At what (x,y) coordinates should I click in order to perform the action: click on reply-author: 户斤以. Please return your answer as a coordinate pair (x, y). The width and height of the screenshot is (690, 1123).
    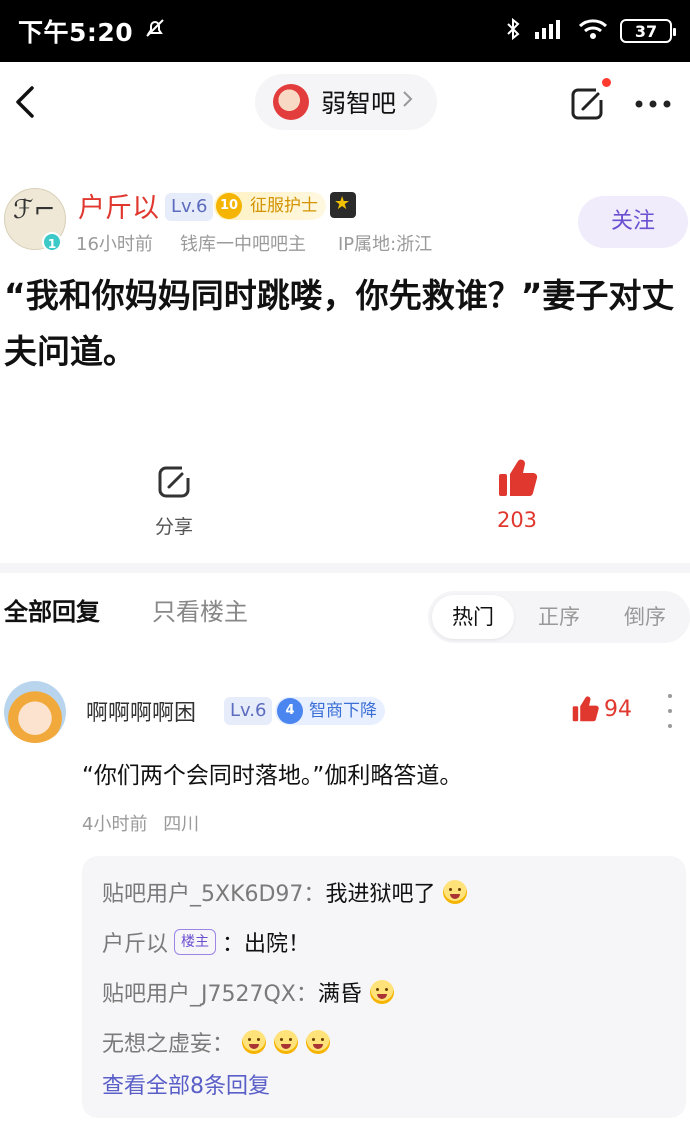
    Looking at the image, I should click on (135, 942).